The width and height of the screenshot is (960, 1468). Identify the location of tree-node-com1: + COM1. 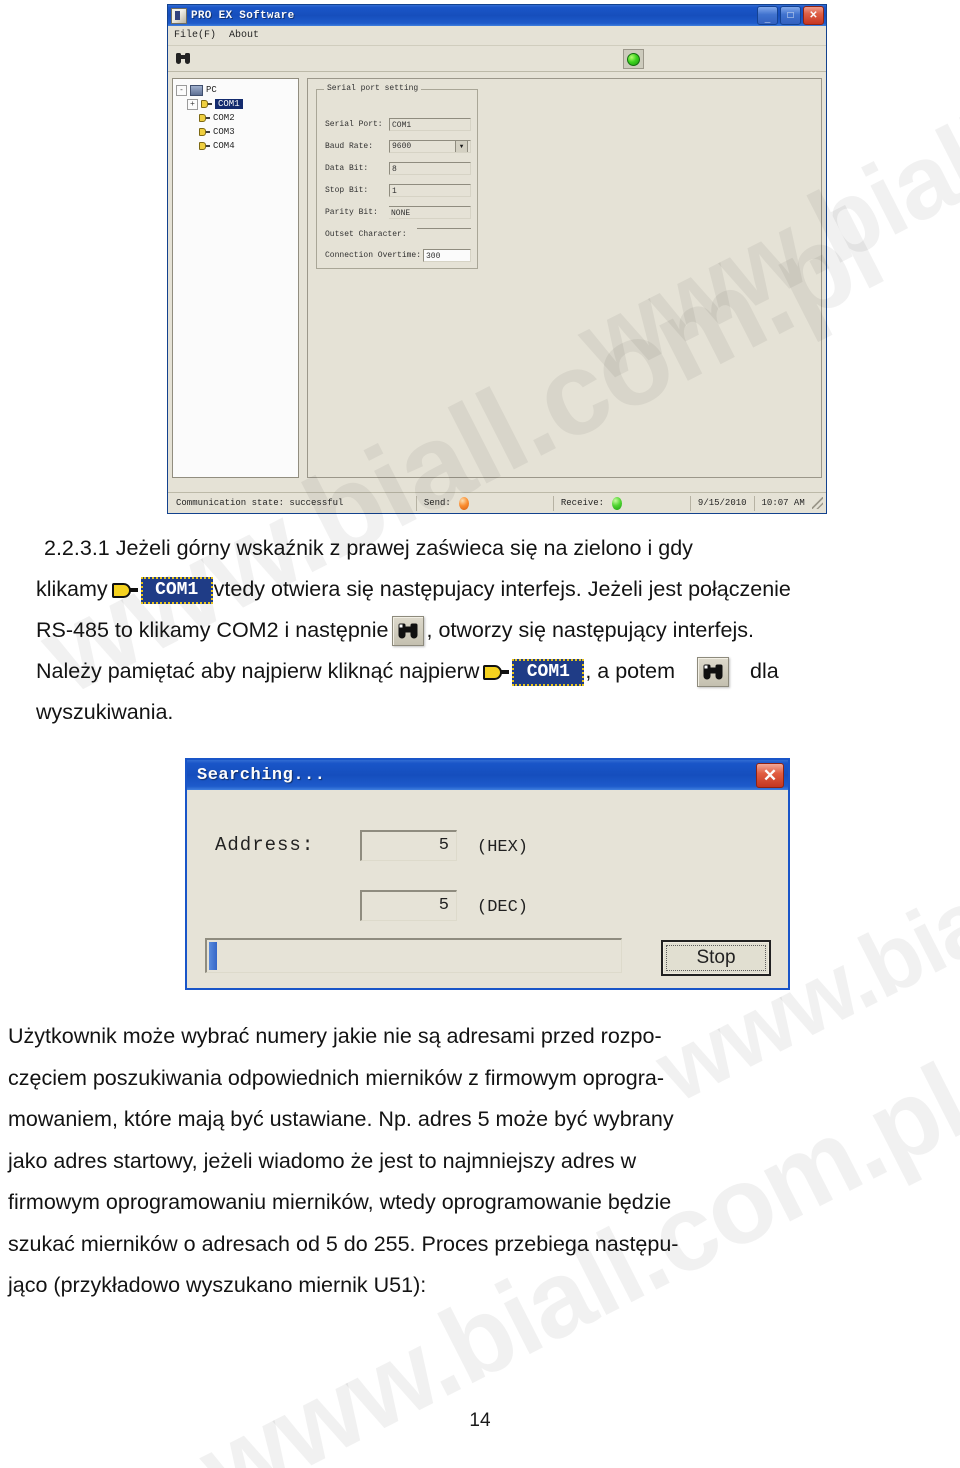
(235, 104).